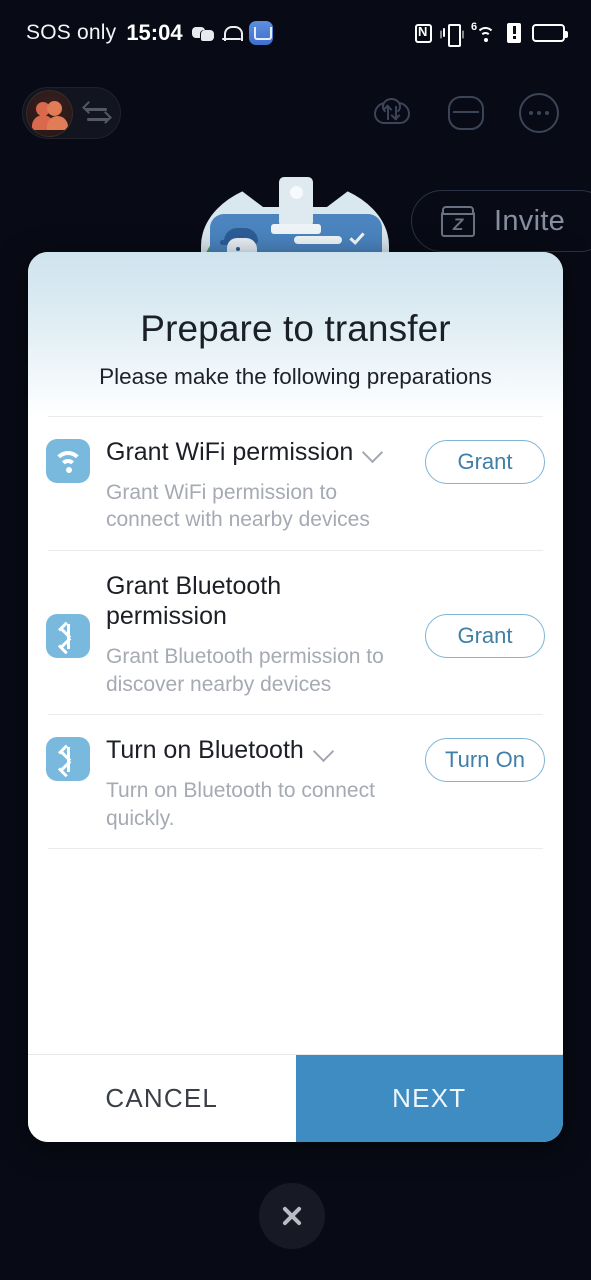 Image resolution: width=591 pixels, height=1280 pixels. I want to click on permission-title: Grant WiFi permission, so click(230, 452).